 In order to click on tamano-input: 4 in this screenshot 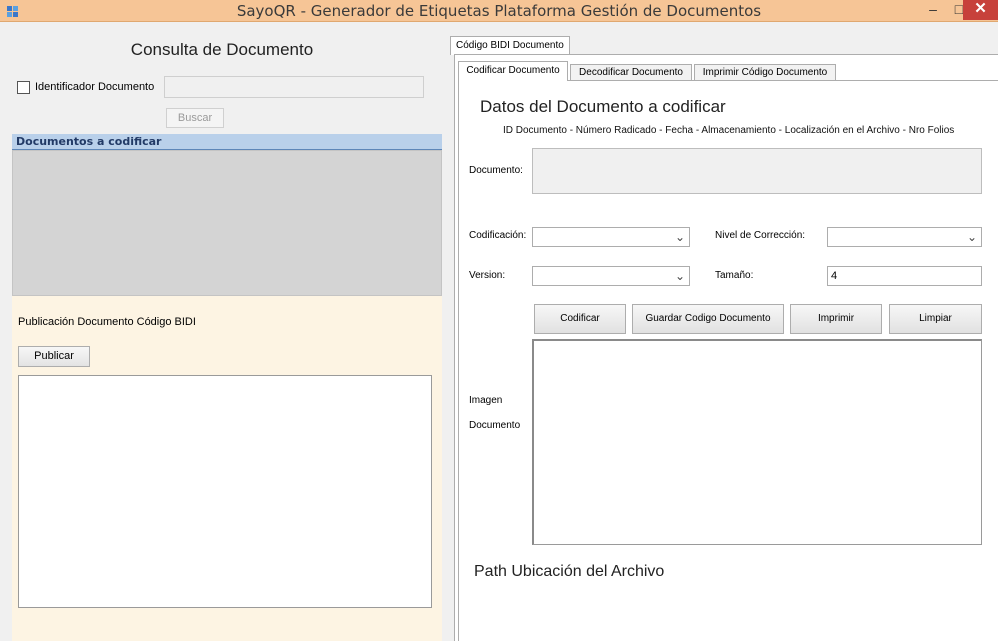, I will do `click(904, 276)`.